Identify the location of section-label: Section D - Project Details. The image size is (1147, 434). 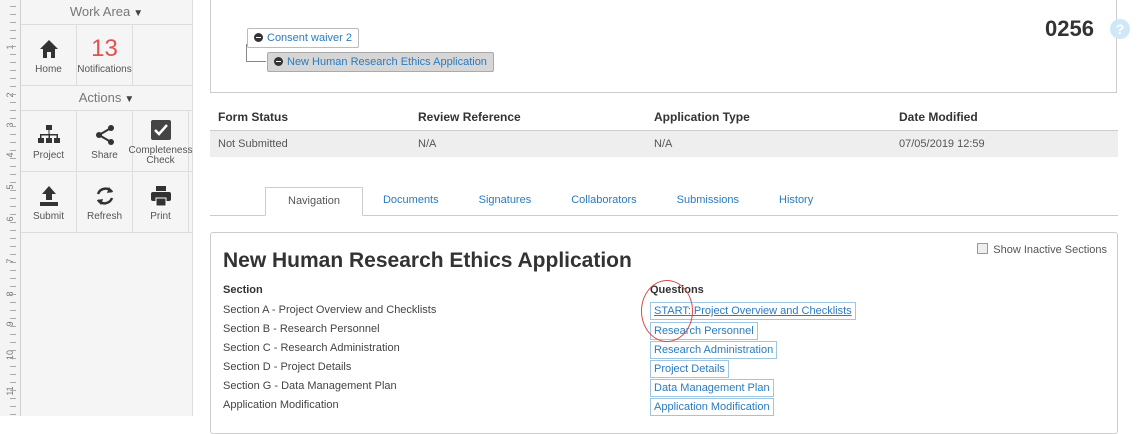
(287, 367).